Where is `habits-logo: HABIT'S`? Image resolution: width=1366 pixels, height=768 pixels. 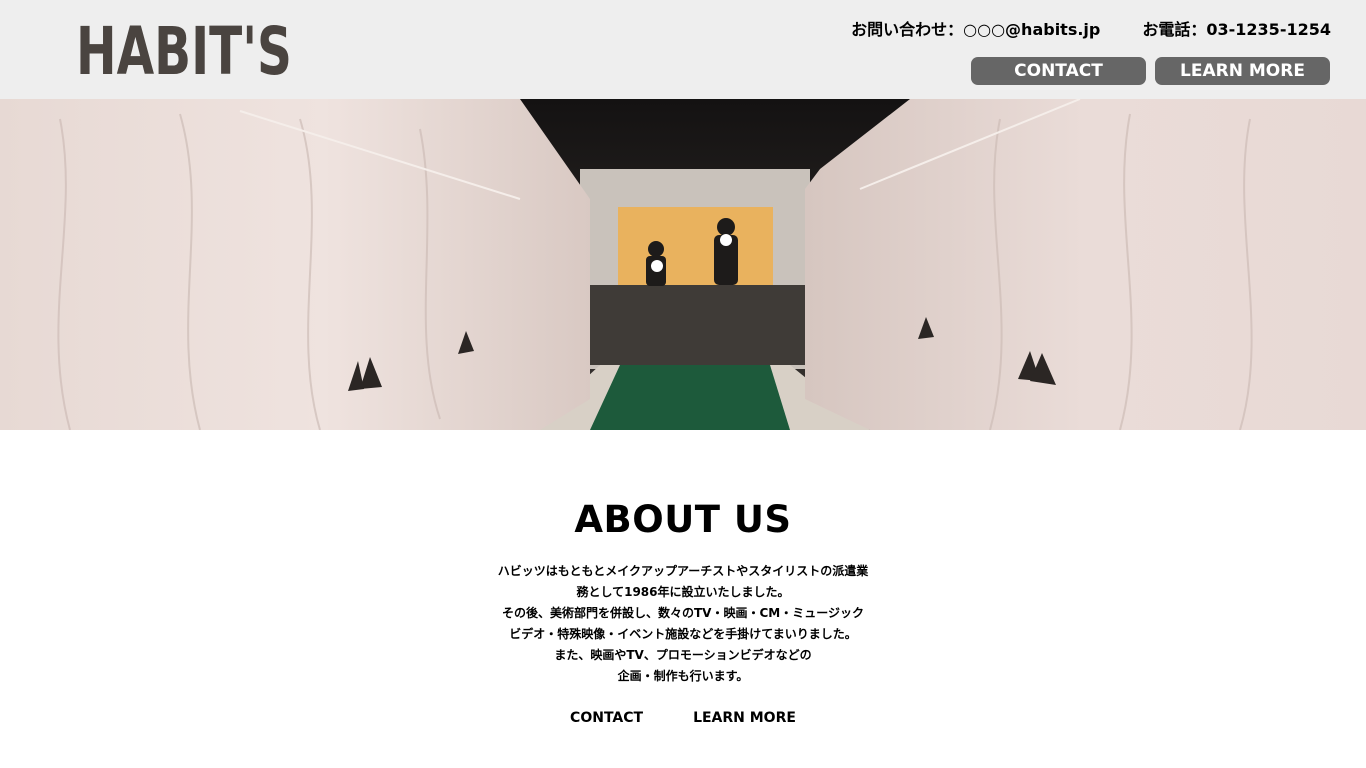 habits-logo: HABIT'S is located at coordinates (184, 47).